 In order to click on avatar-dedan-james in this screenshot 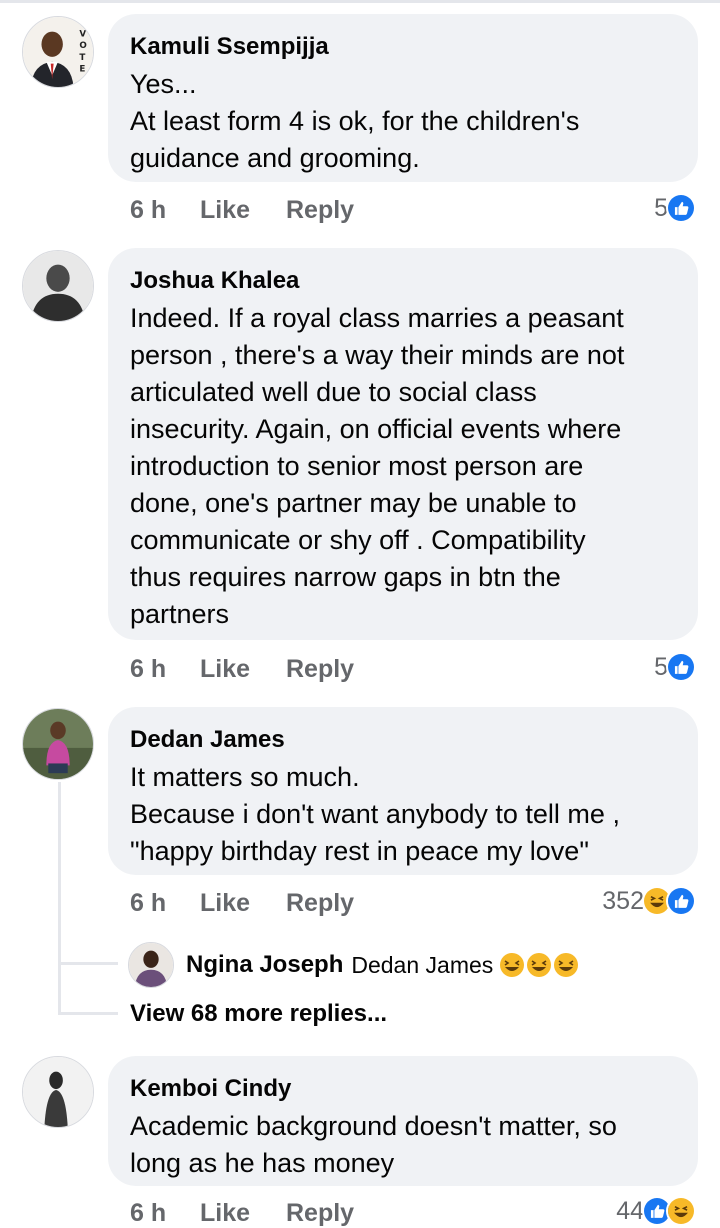, I will do `click(58, 744)`.